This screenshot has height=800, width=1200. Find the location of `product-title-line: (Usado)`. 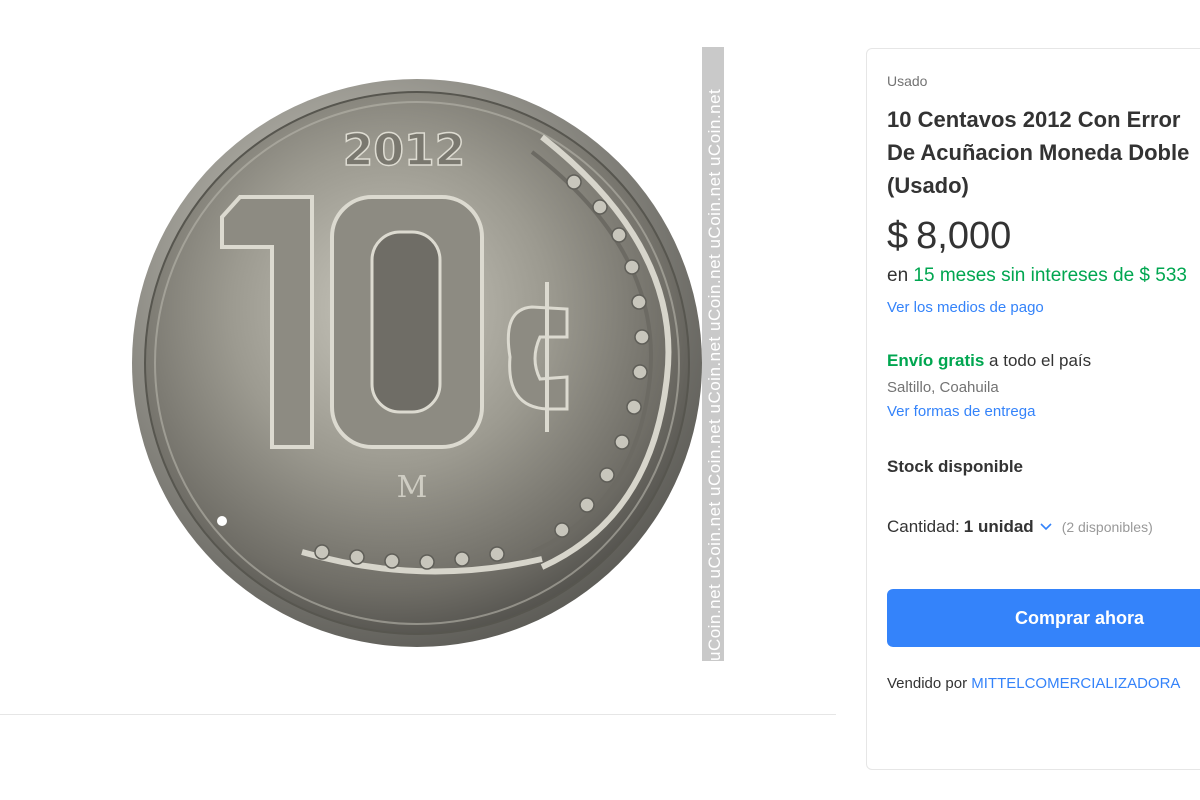

product-title-line: (Usado) is located at coordinates (928, 185).